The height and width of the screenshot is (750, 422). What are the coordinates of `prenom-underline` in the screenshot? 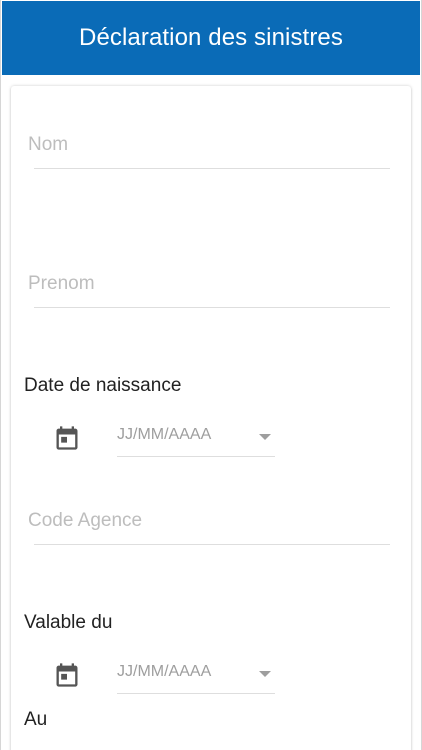 It's located at (212, 307).